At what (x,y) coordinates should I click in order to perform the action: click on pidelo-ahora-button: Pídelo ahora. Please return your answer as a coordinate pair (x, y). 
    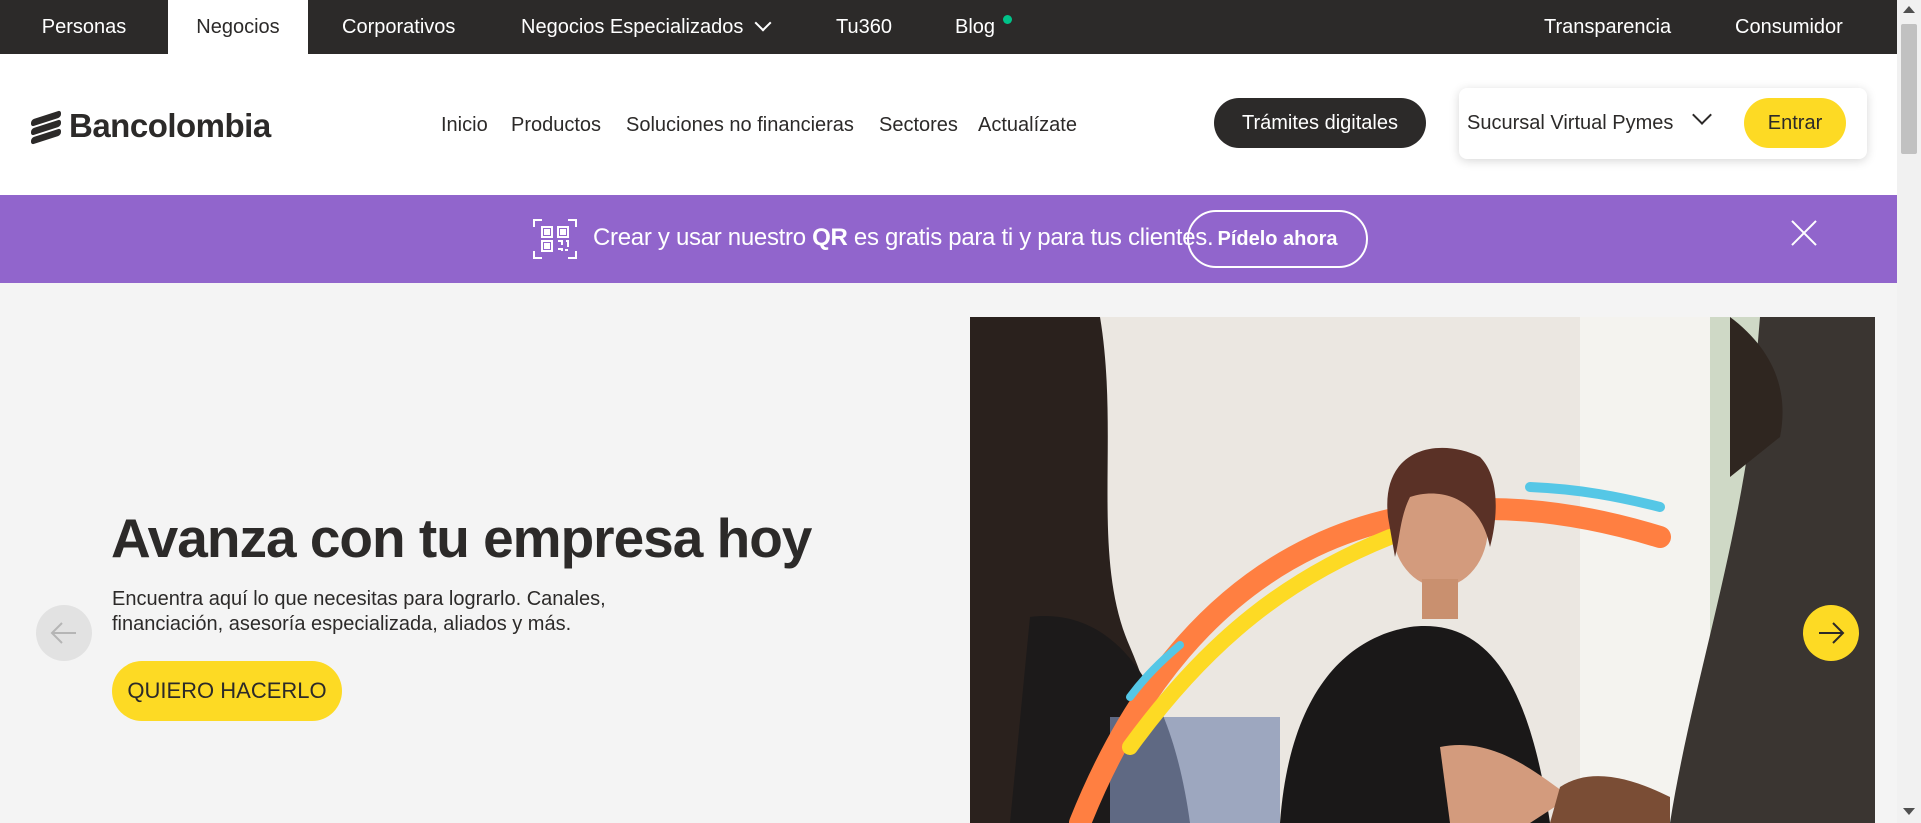
    Looking at the image, I should click on (1277, 239).